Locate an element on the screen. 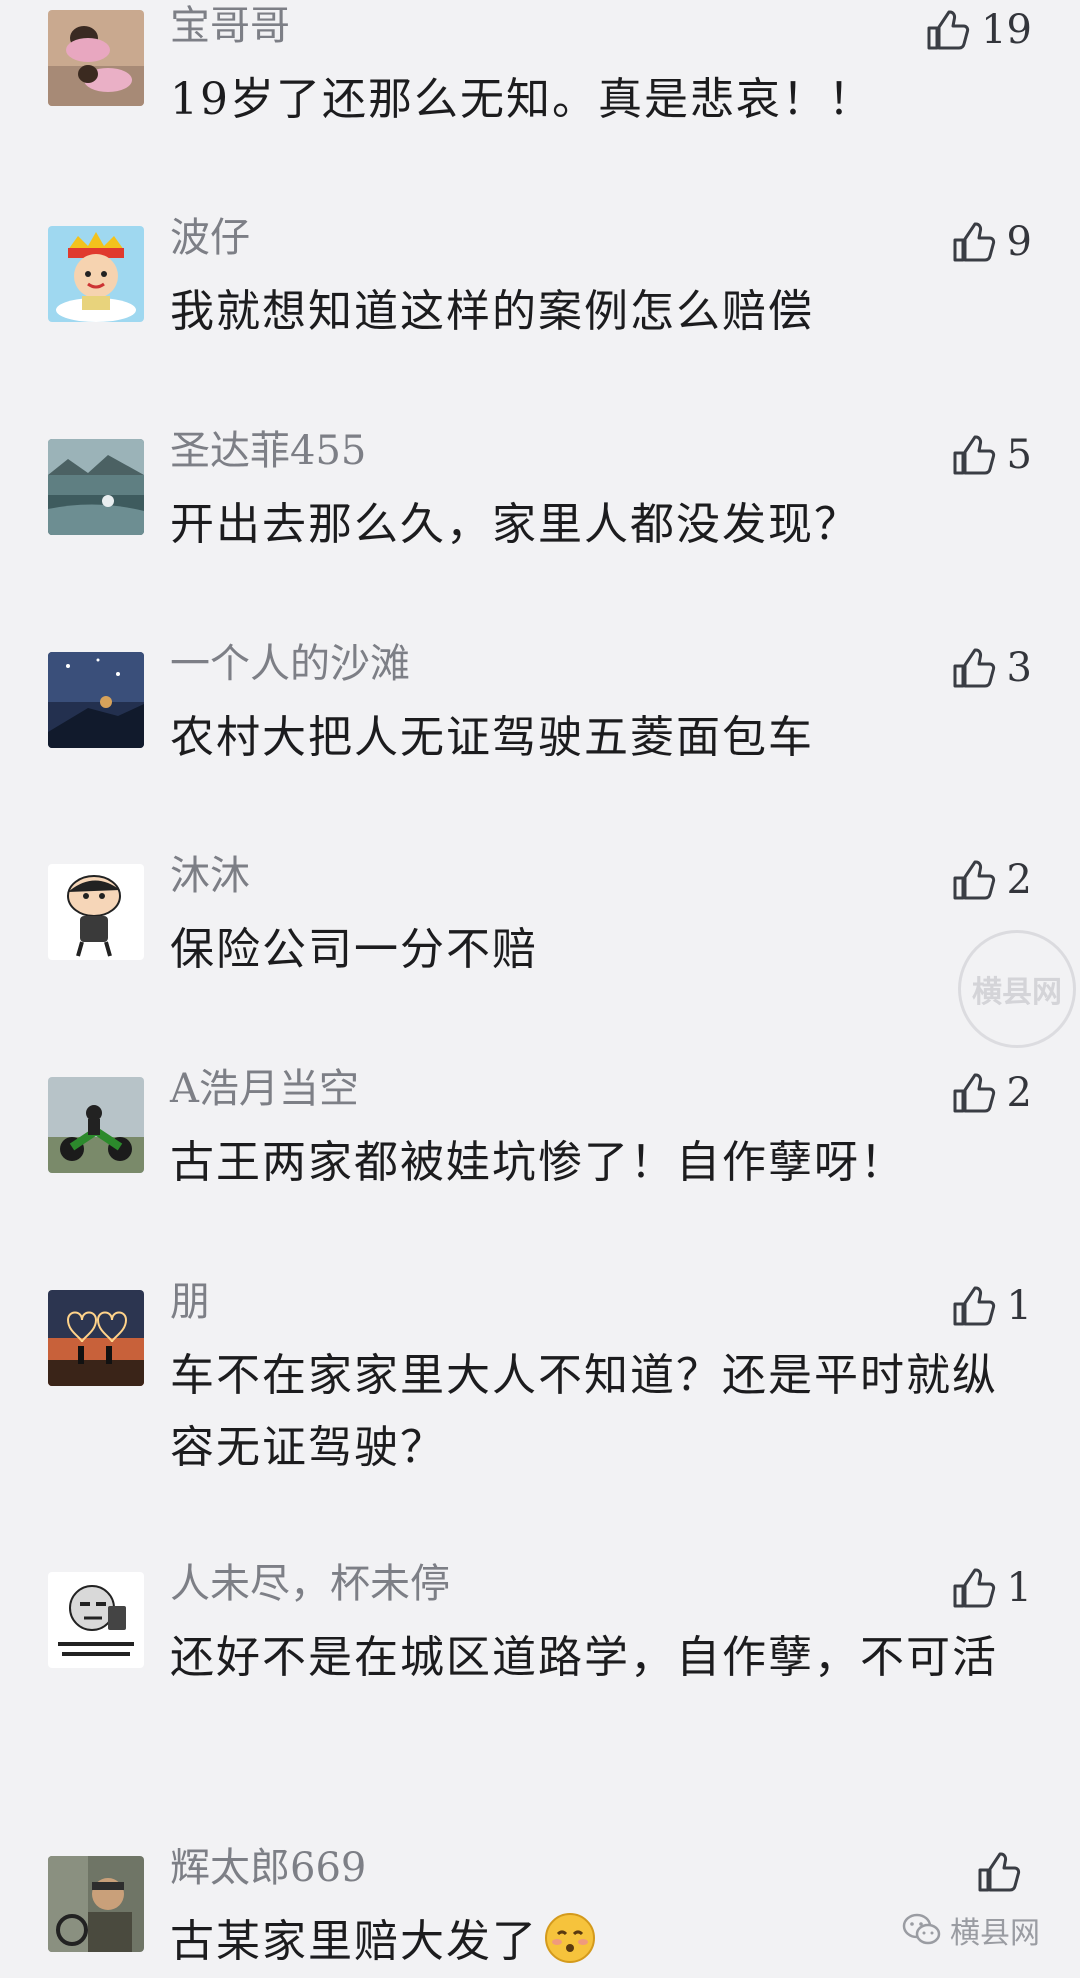 This screenshot has height=1978, width=1080. comment-text: 古某家里赔大发了 is located at coordinates (595, 1942).